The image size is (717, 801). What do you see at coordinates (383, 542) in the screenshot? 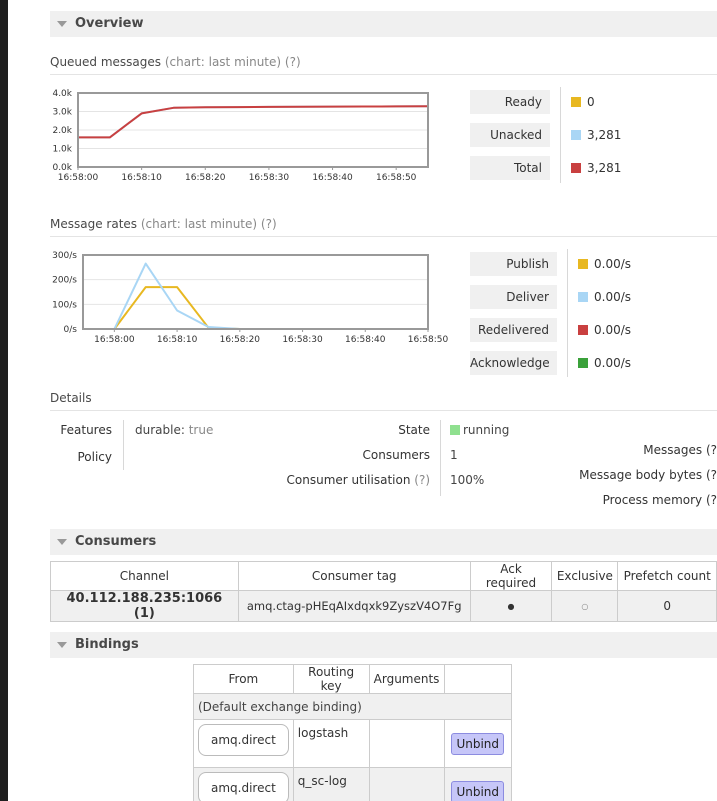
I see `consumers-section-header: Consumers` at bounding box center [383, 542].